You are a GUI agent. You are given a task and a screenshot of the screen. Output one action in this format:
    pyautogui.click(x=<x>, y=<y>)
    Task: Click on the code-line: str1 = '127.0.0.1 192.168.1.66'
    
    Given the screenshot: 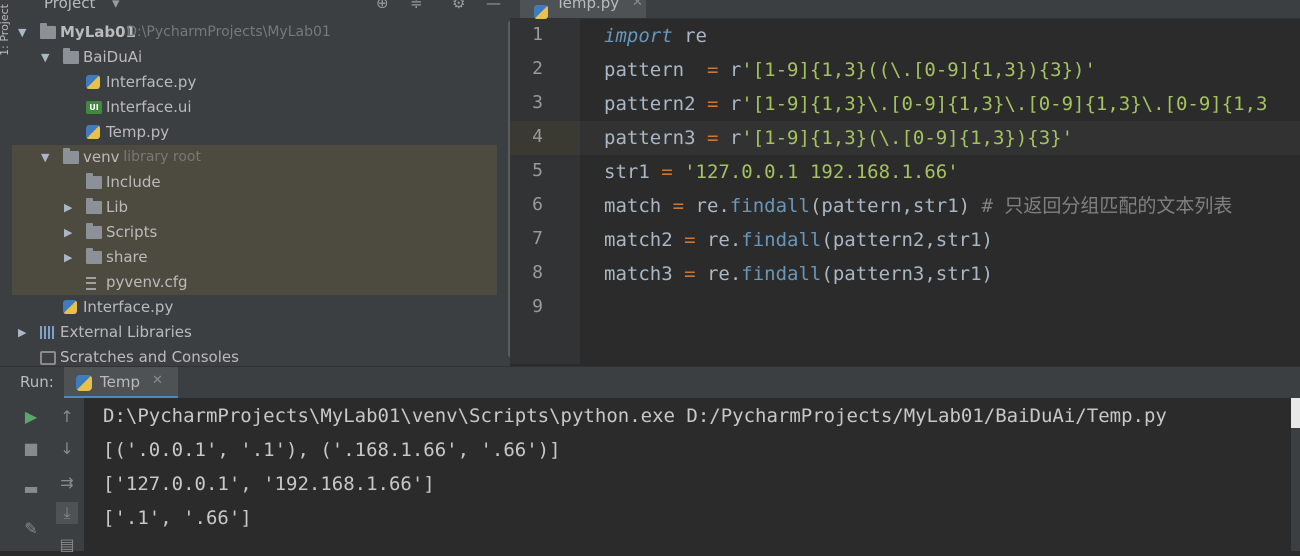 What is the action you would take?
    pyautogui.click(x=781, y=172)
    